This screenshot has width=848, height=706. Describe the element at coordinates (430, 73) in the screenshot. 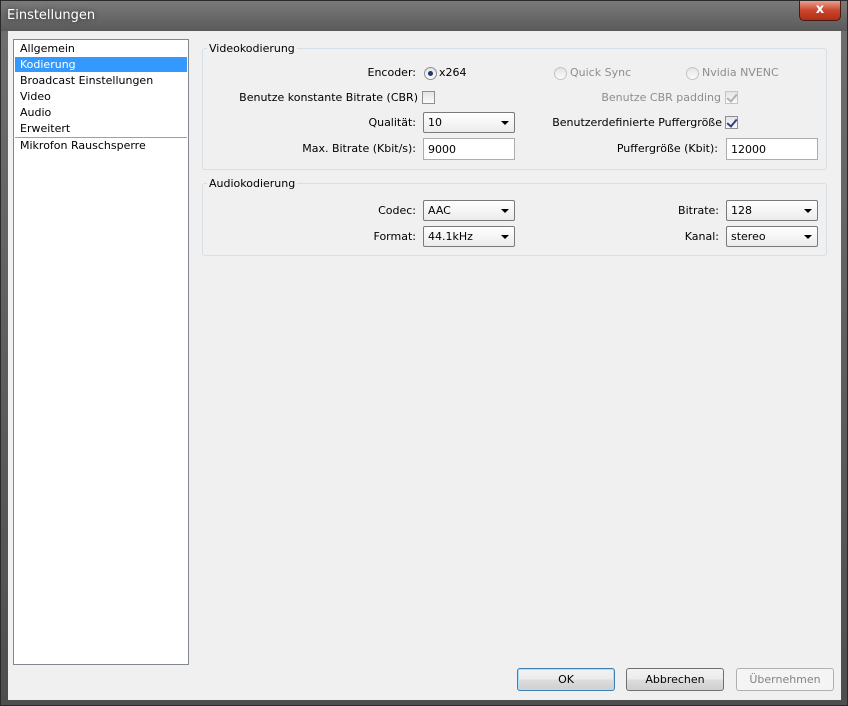

I see `encoder-x264-radio` at that location.